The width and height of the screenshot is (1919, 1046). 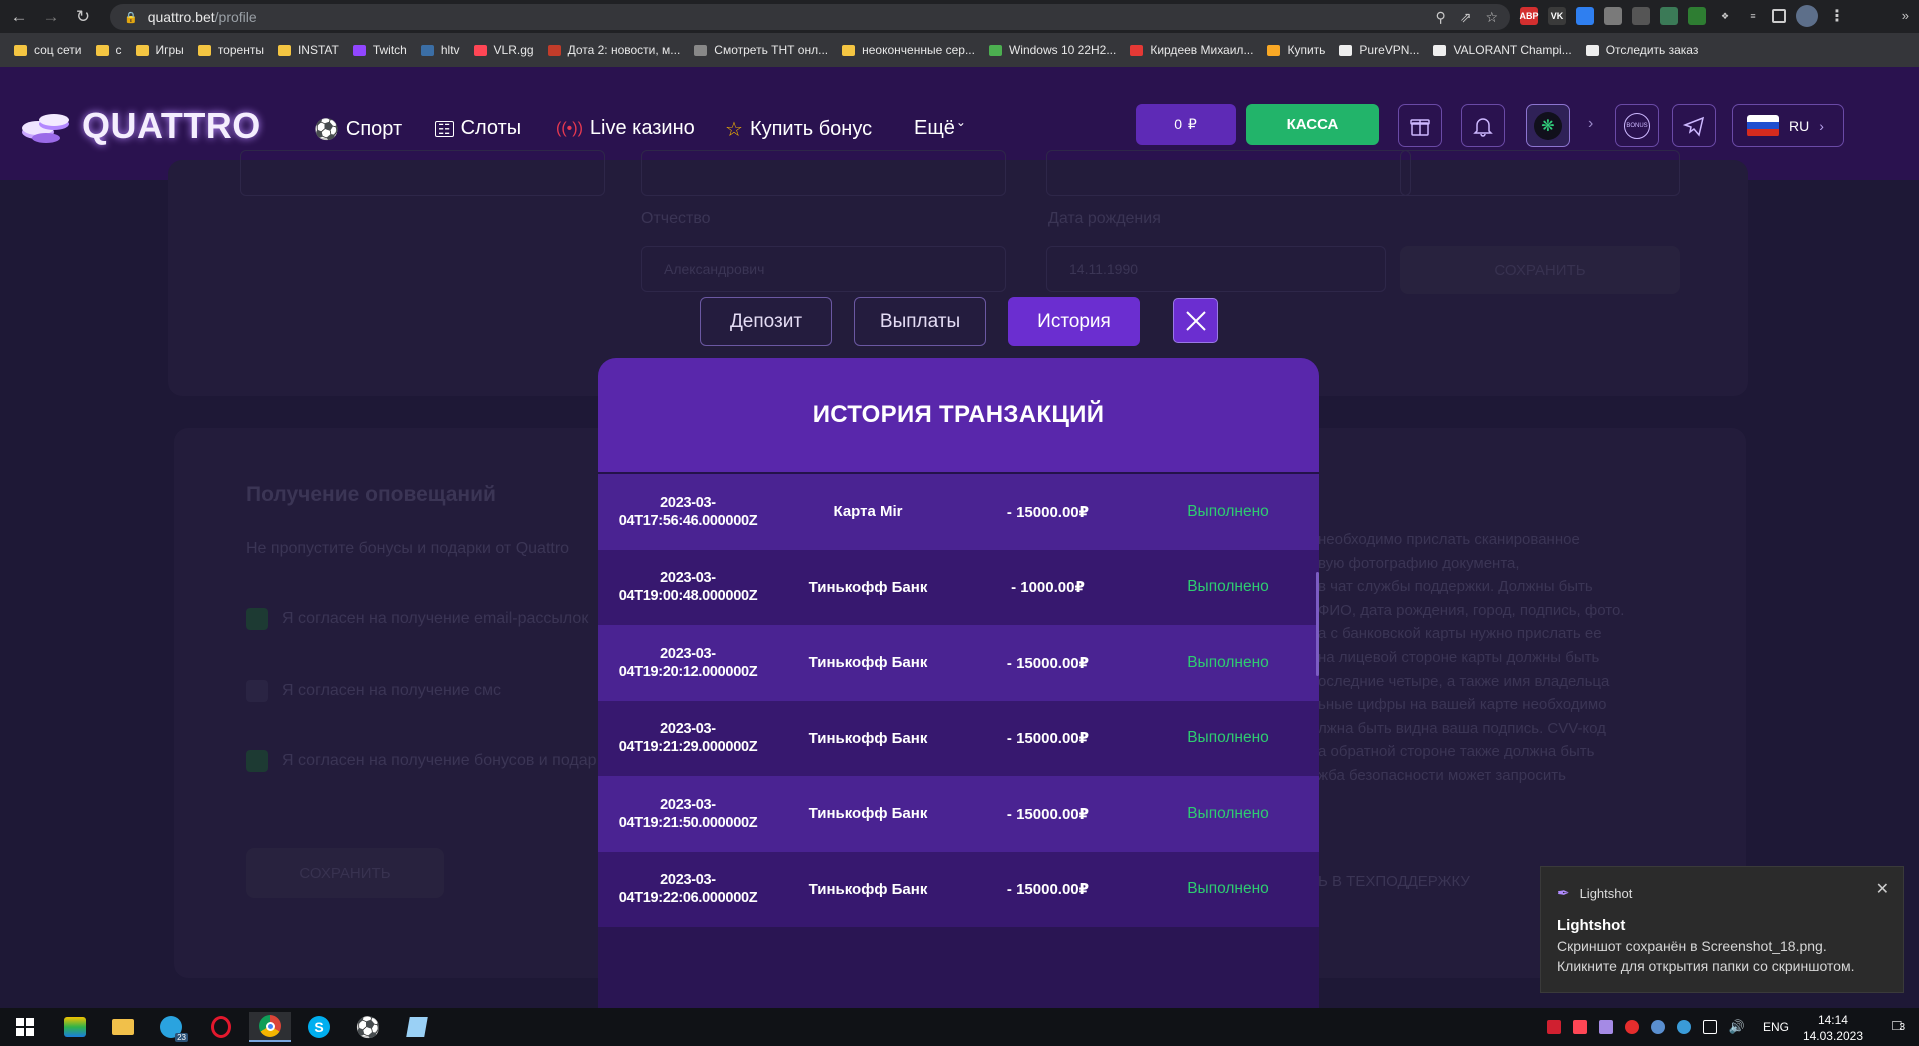 I want to click on nav-buy-bonus: ☆ Купить бонус, so click(x=798, y=129).